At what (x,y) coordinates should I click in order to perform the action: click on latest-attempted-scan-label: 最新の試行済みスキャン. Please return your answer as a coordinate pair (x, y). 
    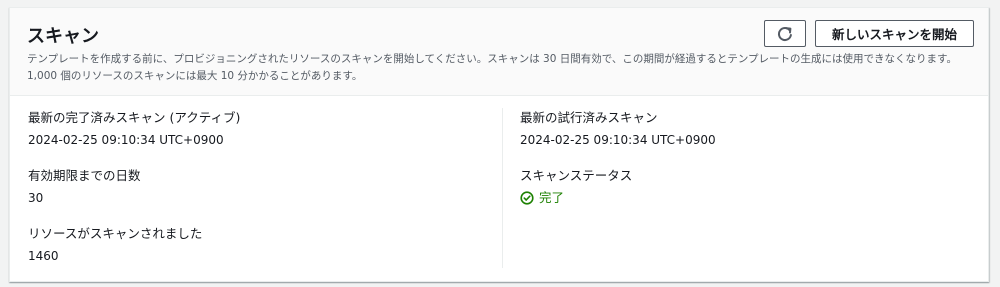
    Looking at the image, I should click on (589, 117).